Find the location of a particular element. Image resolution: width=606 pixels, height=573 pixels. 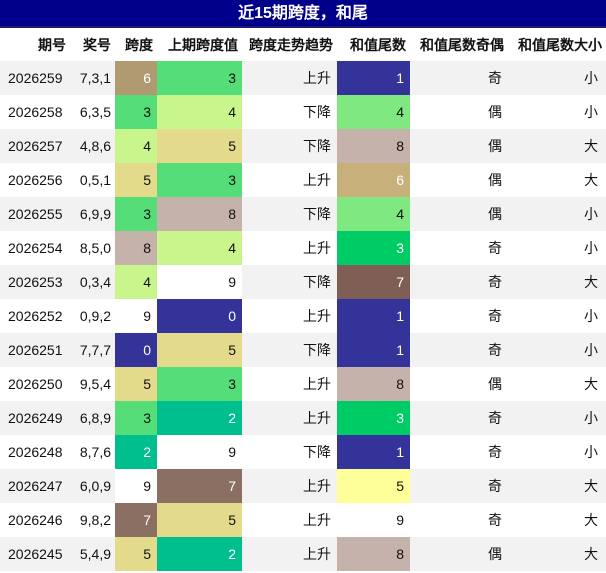

prev-span-value-cell: 7 is located at coordinates (199, 486).